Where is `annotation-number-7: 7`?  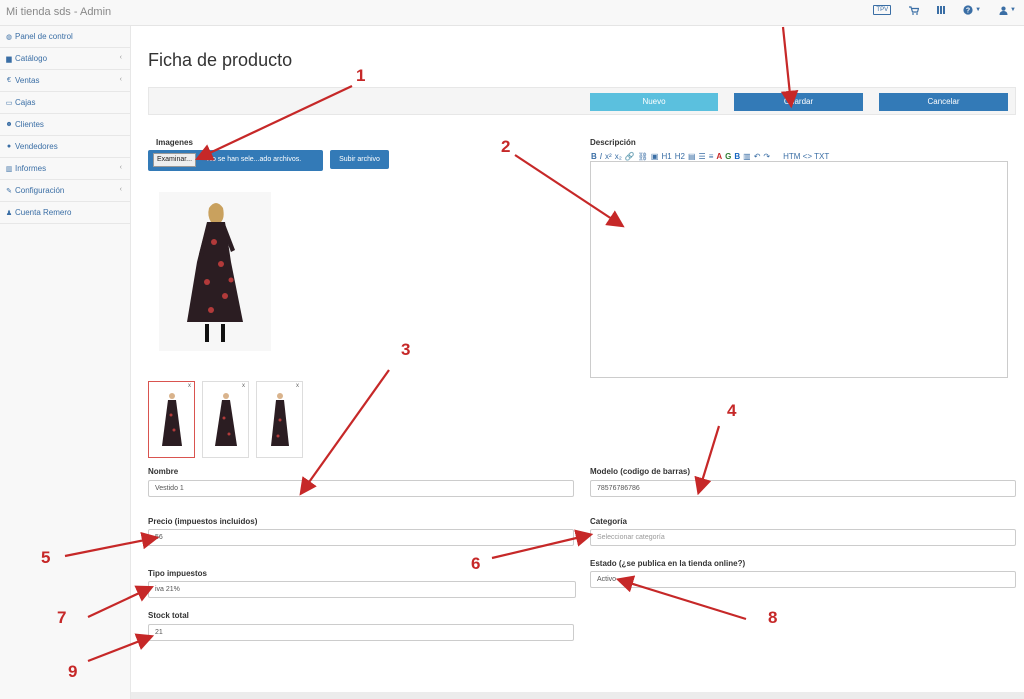 annotation-number-7: 7 is located at coordinates (62, 617).